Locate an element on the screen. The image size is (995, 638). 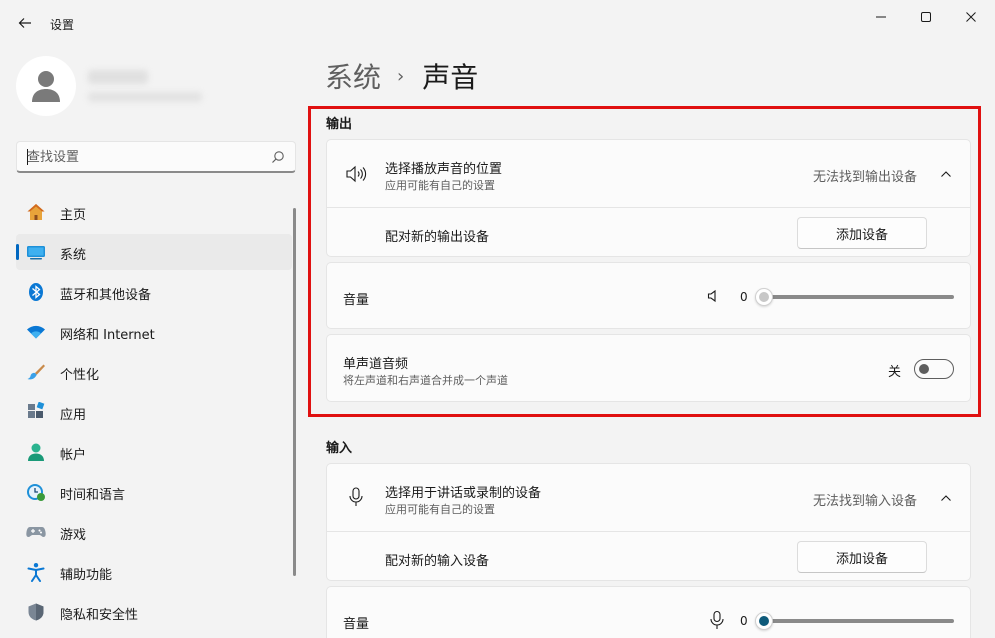
apps-icon is located at coordinates (36, 410).